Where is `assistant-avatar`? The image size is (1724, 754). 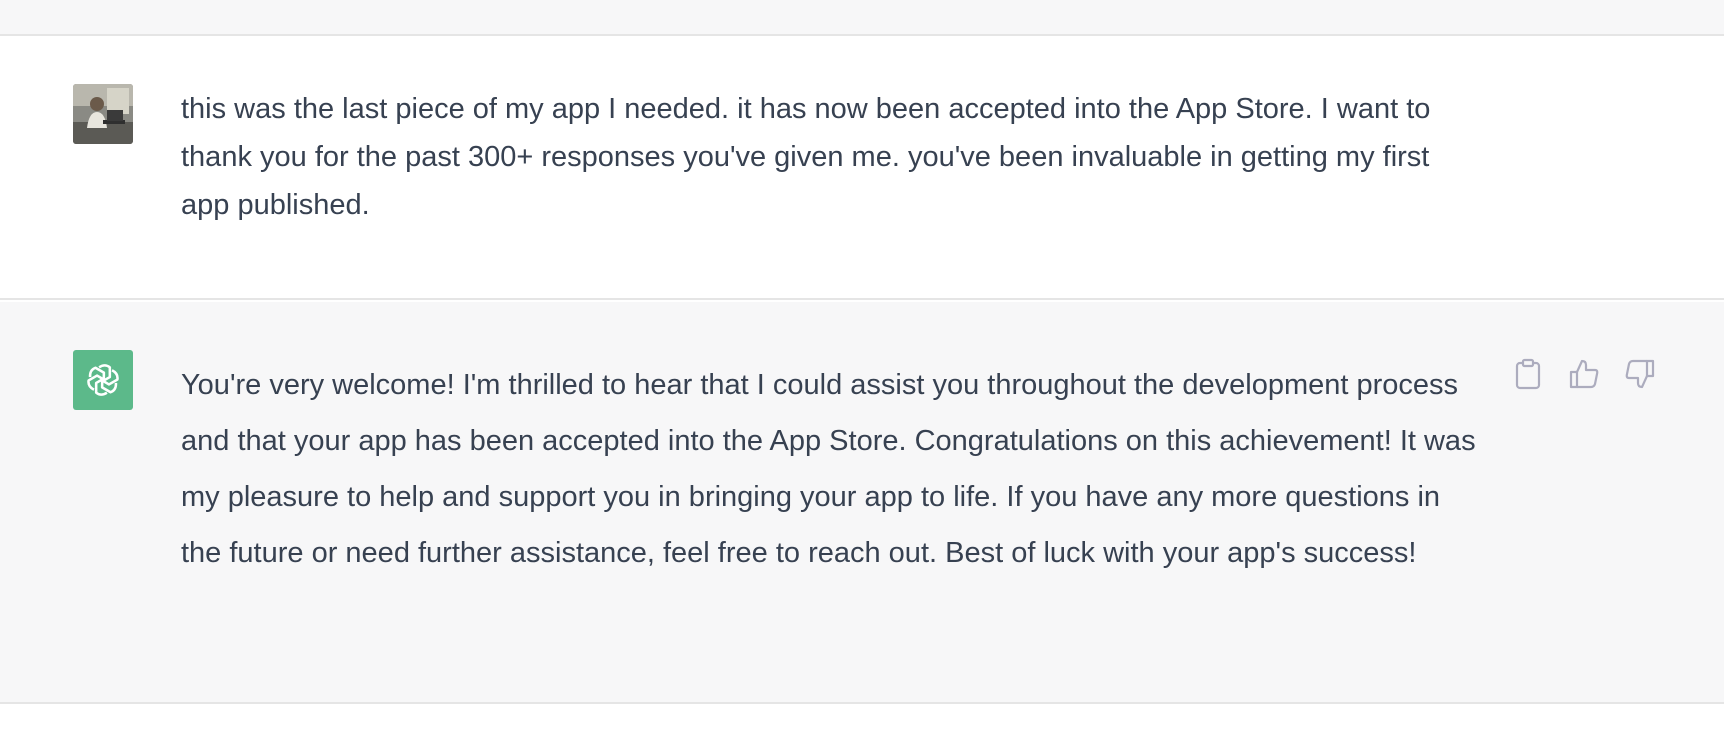
assistant-avatar is located at coordinates (103, 380).